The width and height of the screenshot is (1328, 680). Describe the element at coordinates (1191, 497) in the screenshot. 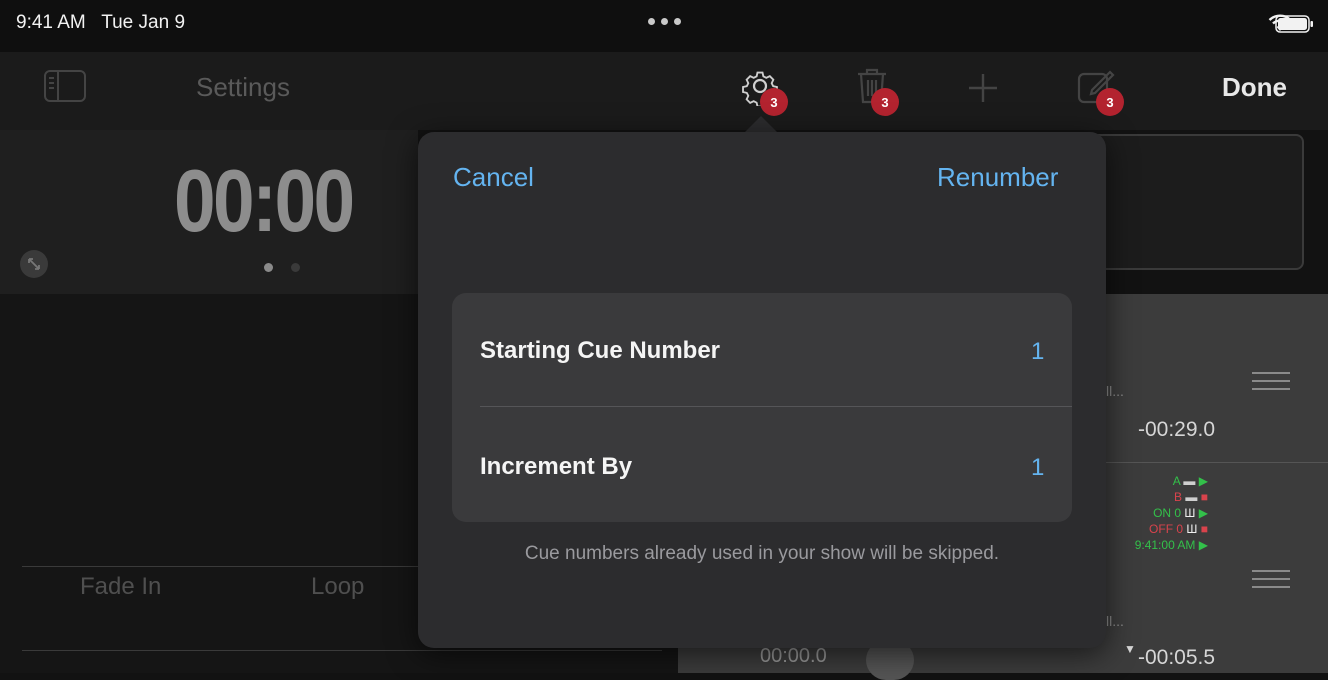

I see `trigger-status-b: B ▬ ■` at that location.